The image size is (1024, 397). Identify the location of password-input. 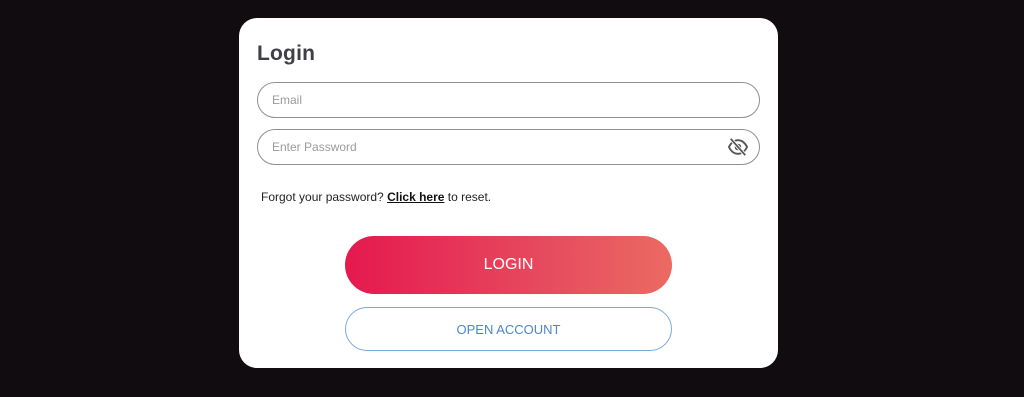
(492, 147).